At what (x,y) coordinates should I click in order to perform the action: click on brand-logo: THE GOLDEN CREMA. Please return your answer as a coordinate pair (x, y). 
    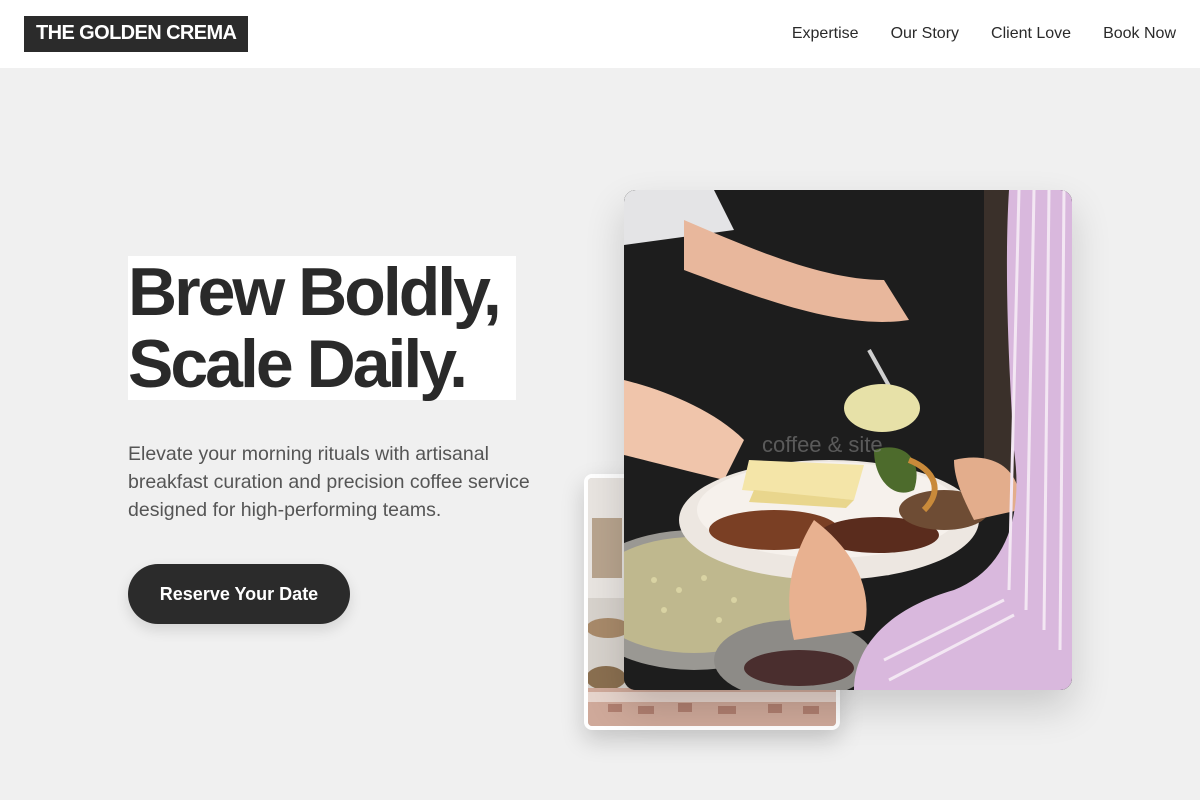
    Looking at the image, I should click on (136, 34).